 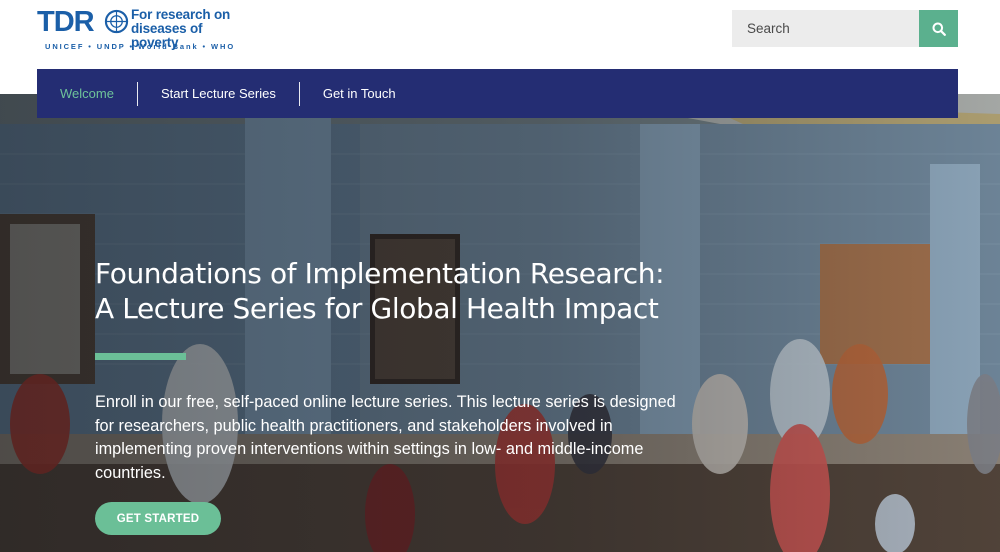 I want to click on logo-partners: UNICEF • UNDP • World Bank • WHO, so click(x=140, y=46).